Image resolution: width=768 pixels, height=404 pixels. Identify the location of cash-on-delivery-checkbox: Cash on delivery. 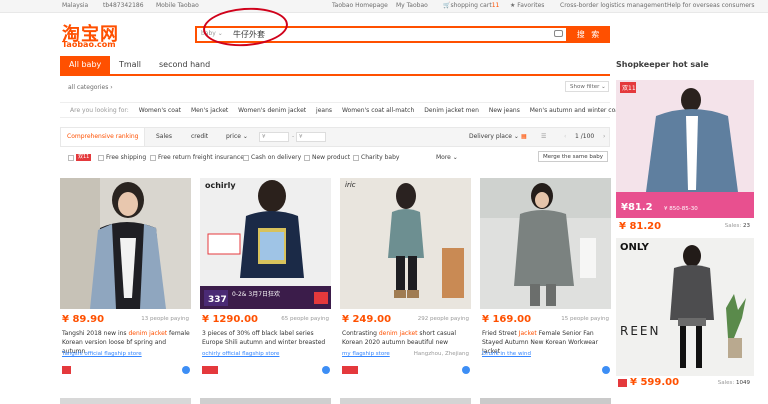
(272, 157).